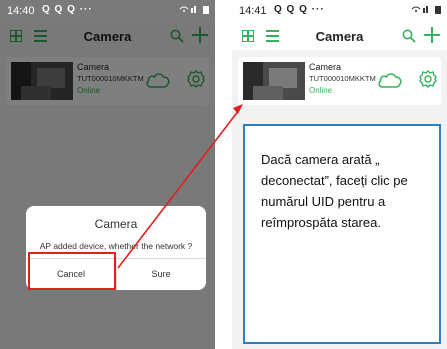  What do you see at coordinates (409, 36) in the screenshot?
I see `search-icon` at bounding box center [409, 36].